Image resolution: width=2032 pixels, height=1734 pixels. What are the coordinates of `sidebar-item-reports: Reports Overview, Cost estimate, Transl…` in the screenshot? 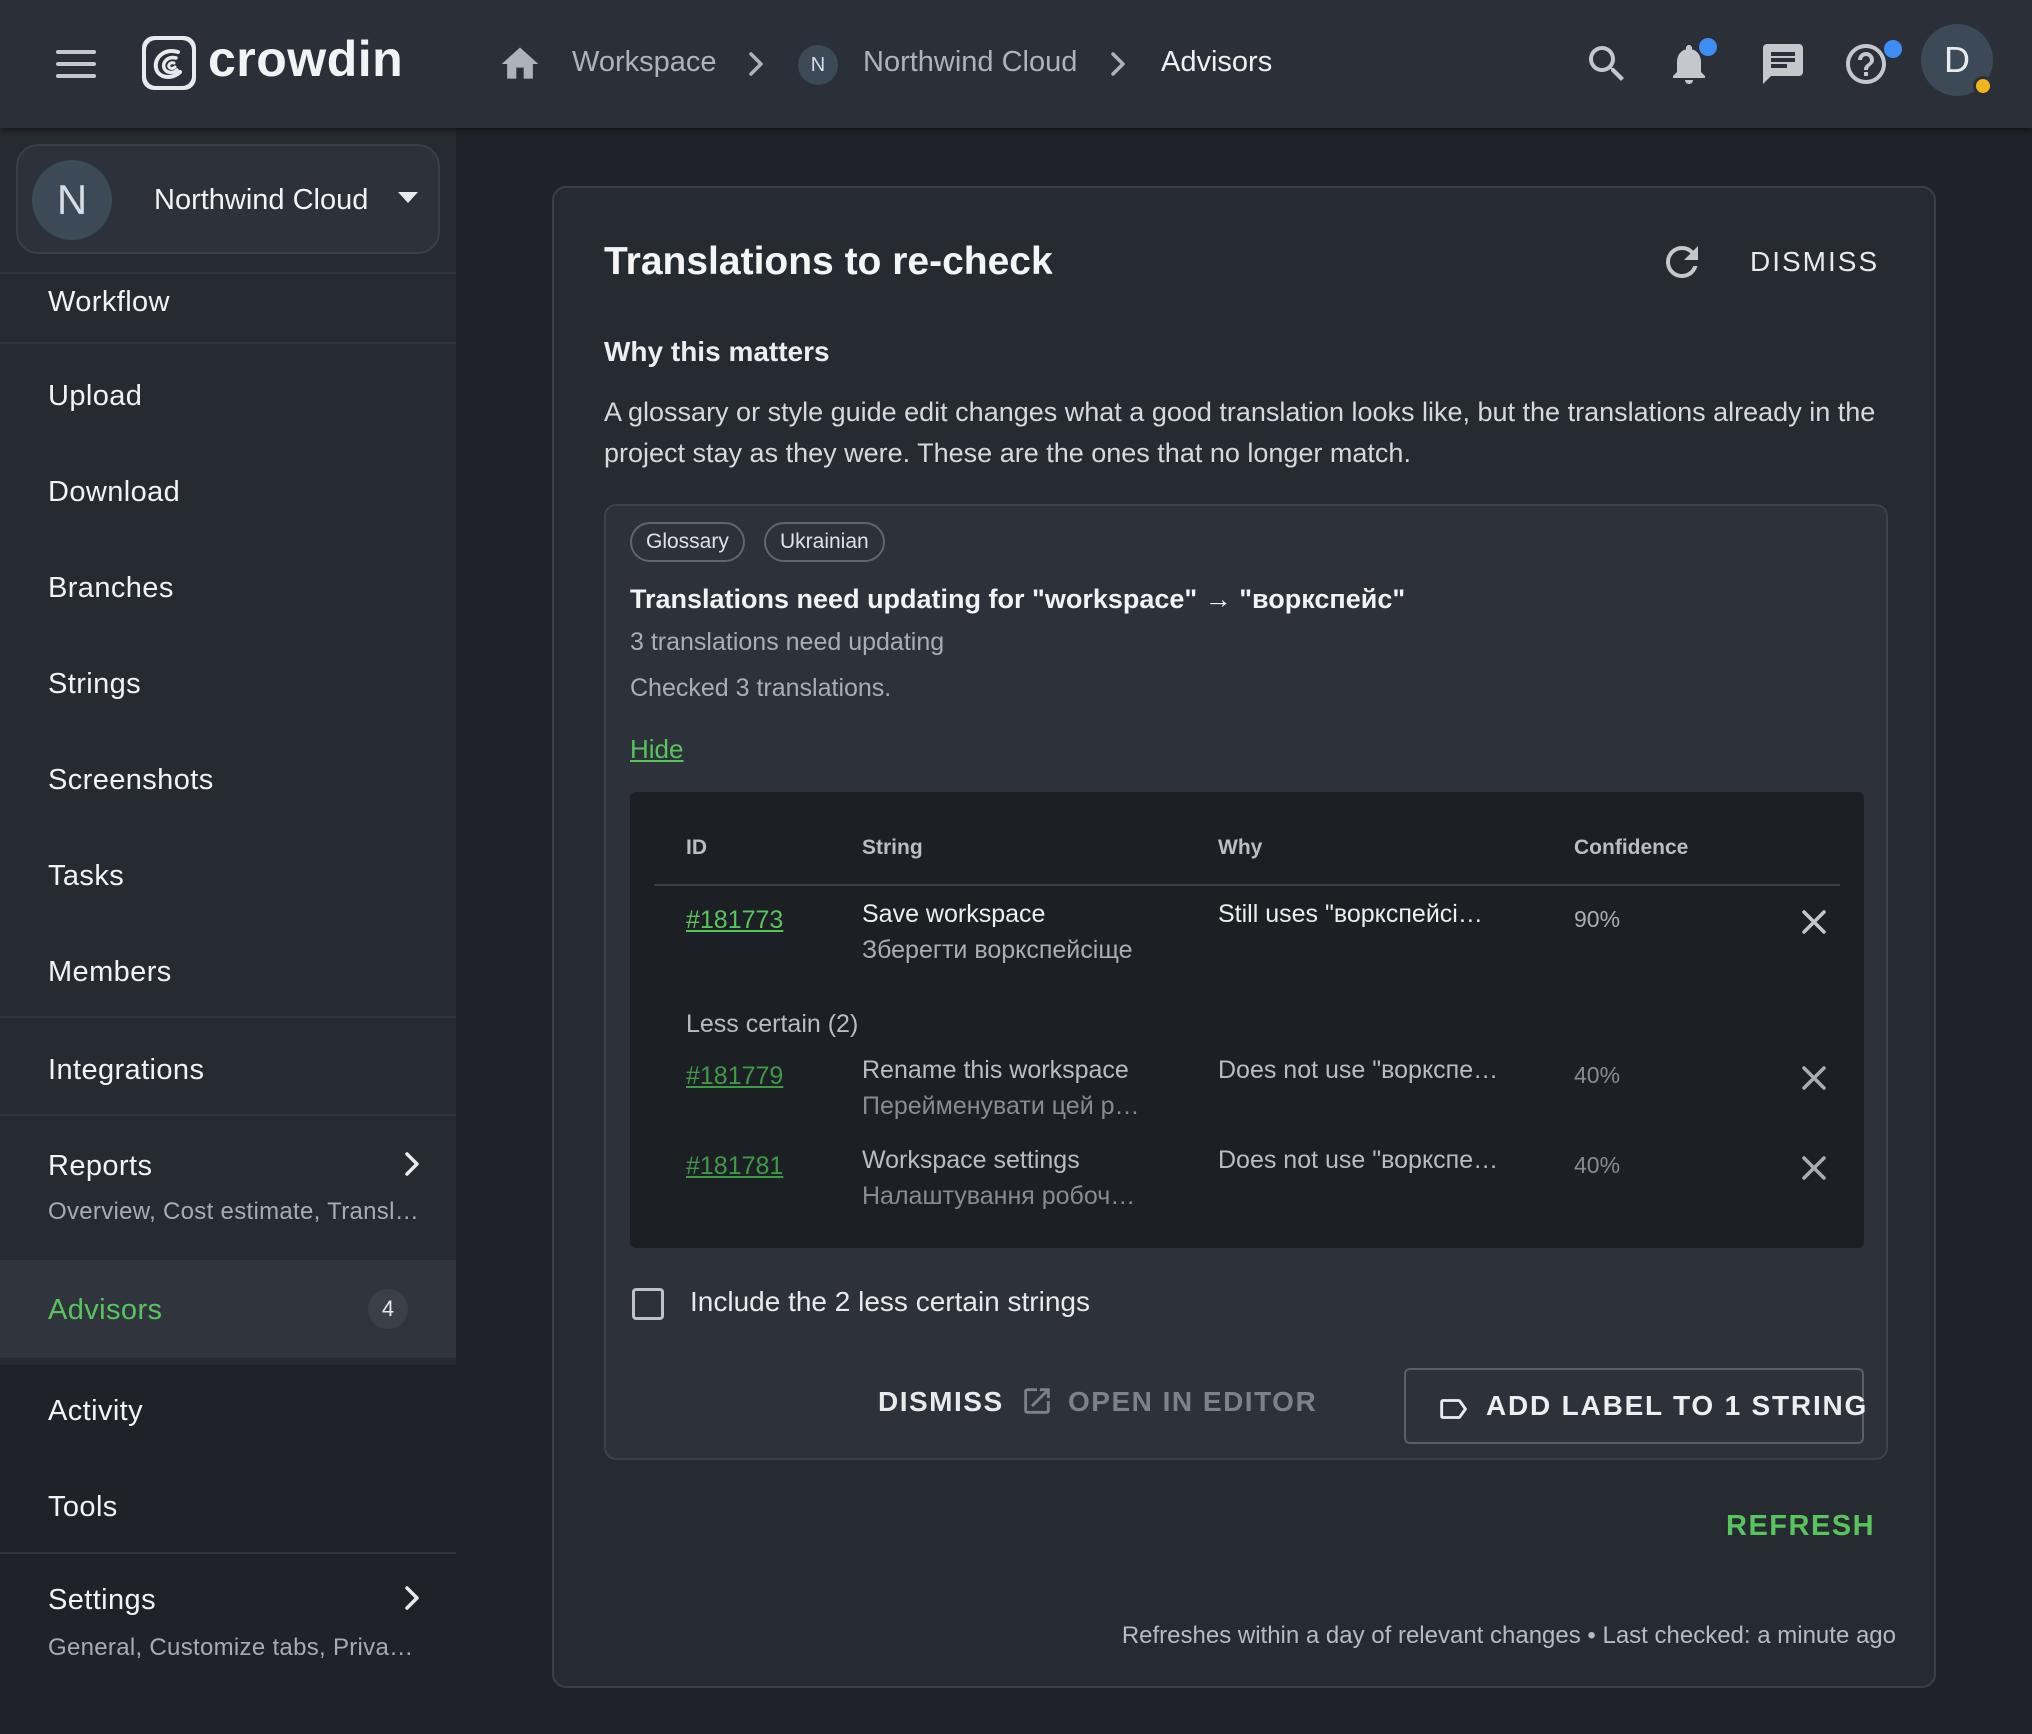 It's located at (228, 1181).